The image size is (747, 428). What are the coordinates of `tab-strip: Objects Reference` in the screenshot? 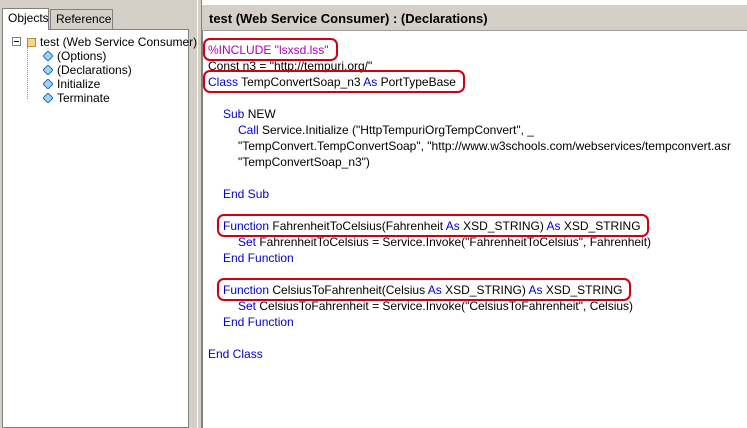 It's located at (98, 19).